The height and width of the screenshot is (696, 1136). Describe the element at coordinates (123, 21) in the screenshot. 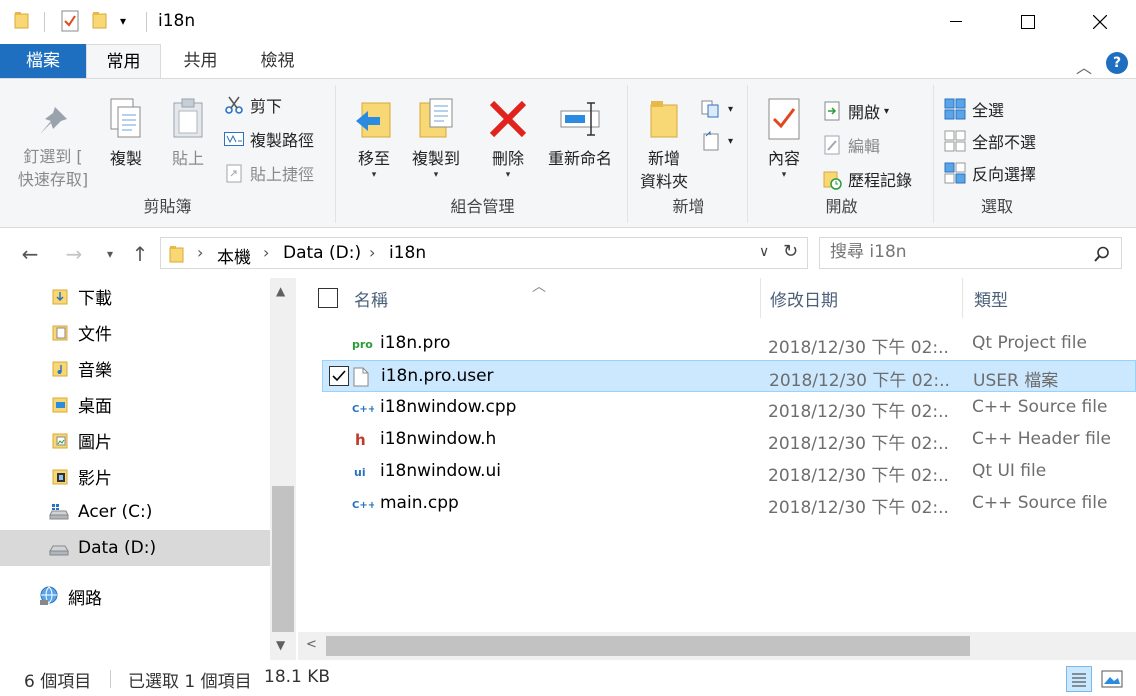

I see `customize-quick-access-icon: ▾` at that location.